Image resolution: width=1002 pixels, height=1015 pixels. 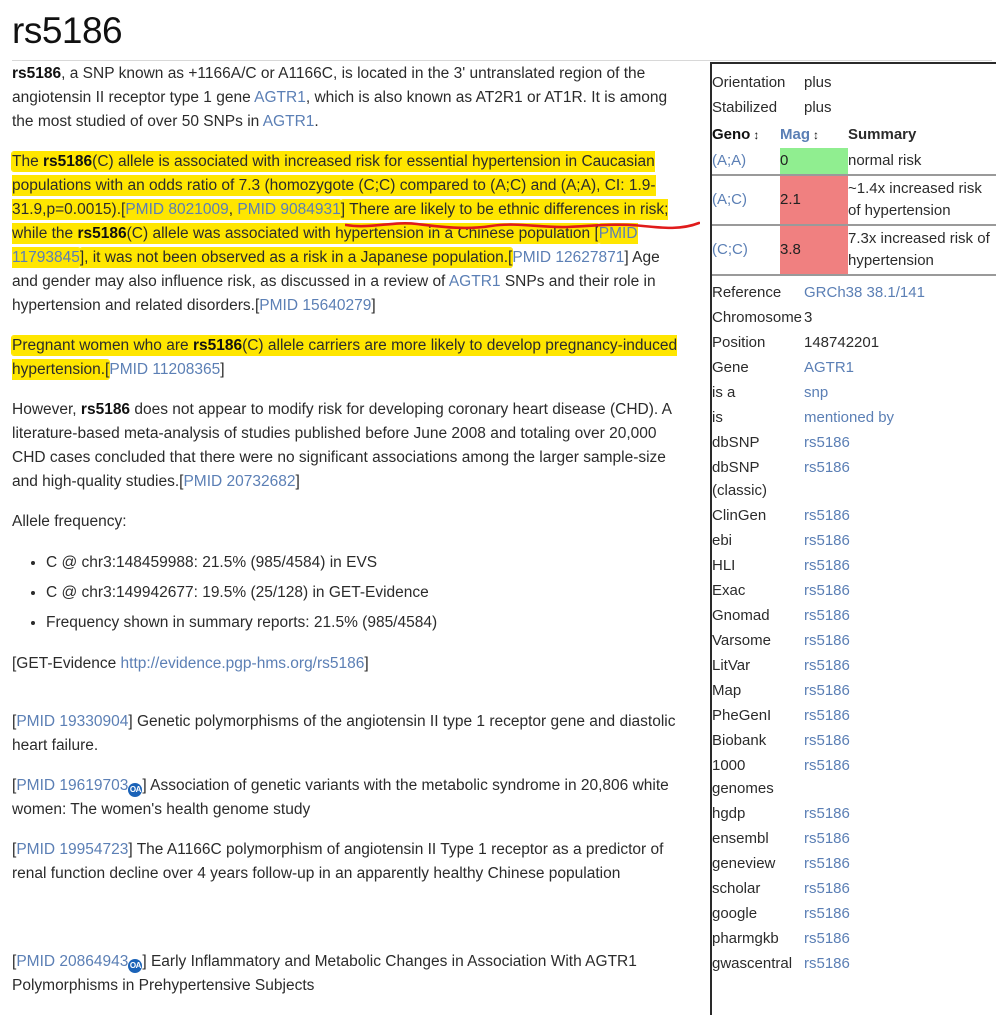 What do you see at coordinates (280, 97) in the screenshot?
I see `link-agtr1-1: AGTR1` at bounding box center [280, 97].